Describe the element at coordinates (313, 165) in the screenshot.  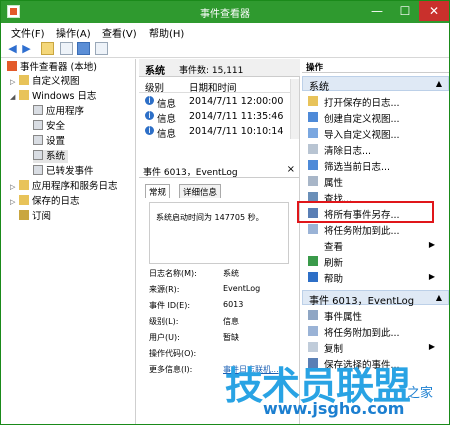
I see `filter-icon` at that location.